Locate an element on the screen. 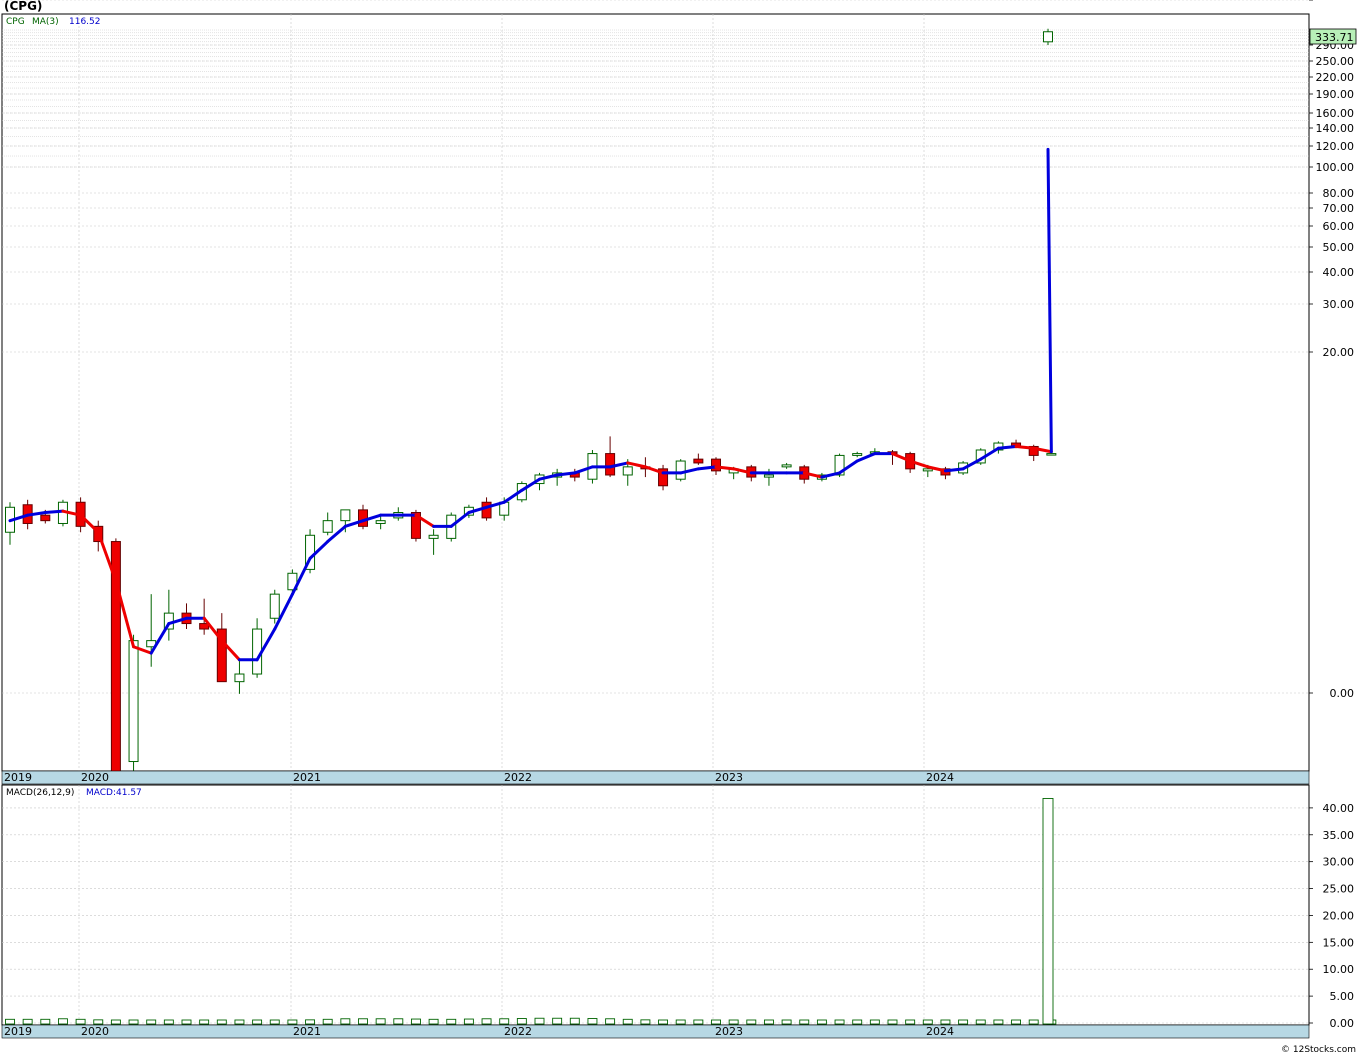 This screenshot has height=1056, width=1360. price-y-tick-label: 220.00 is located at coordinates (1335, 77).